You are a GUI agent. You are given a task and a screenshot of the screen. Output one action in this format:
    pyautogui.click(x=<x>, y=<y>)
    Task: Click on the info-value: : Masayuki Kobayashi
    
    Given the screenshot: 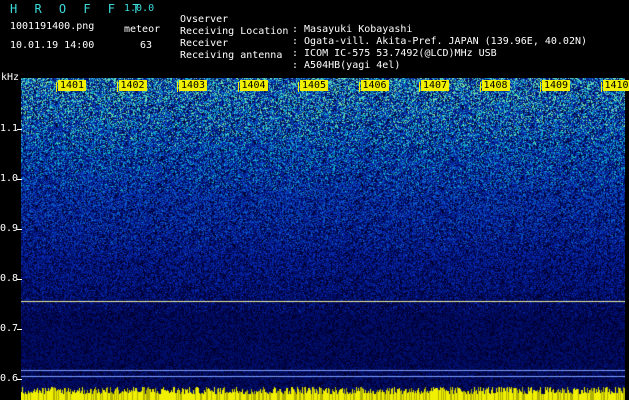 What is the action you would take?
    pyautogui.click(x=352, y=29)
    